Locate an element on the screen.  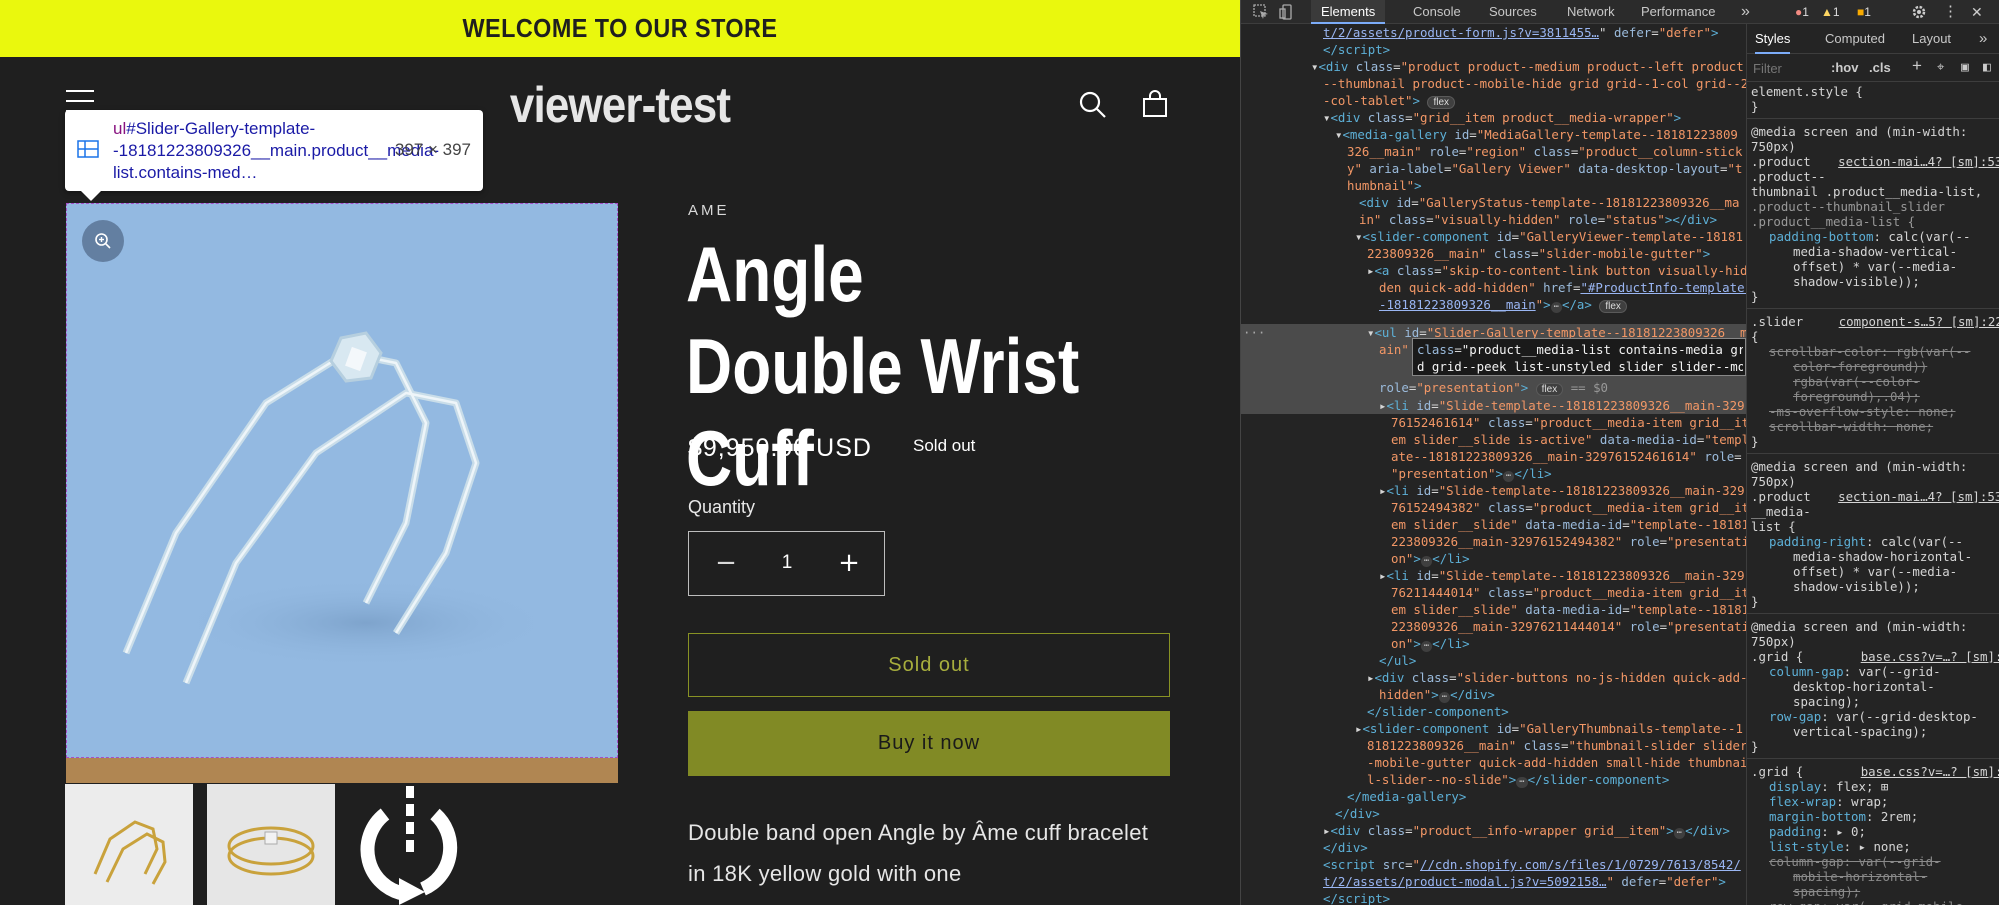
styles-filter-input is located at coordinates (1788, 68).